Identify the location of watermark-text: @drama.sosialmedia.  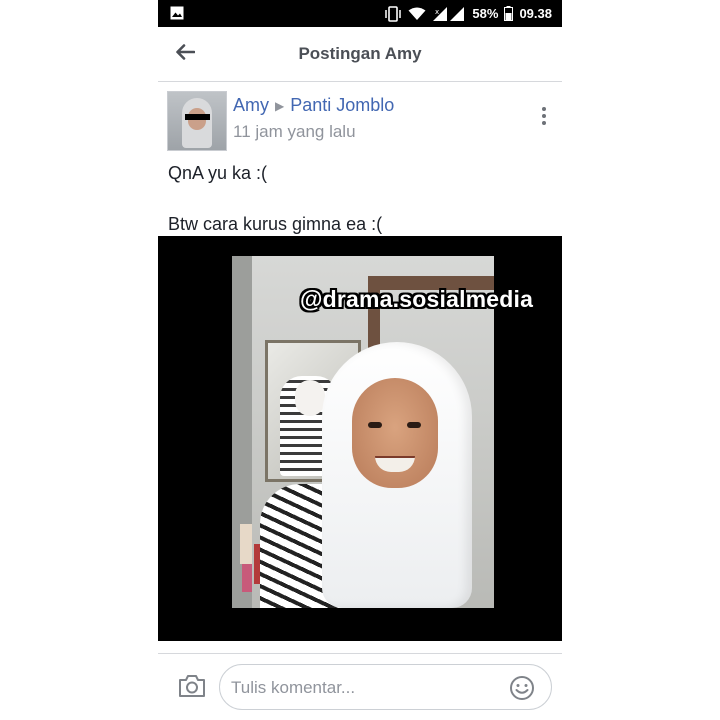
(417, 299).